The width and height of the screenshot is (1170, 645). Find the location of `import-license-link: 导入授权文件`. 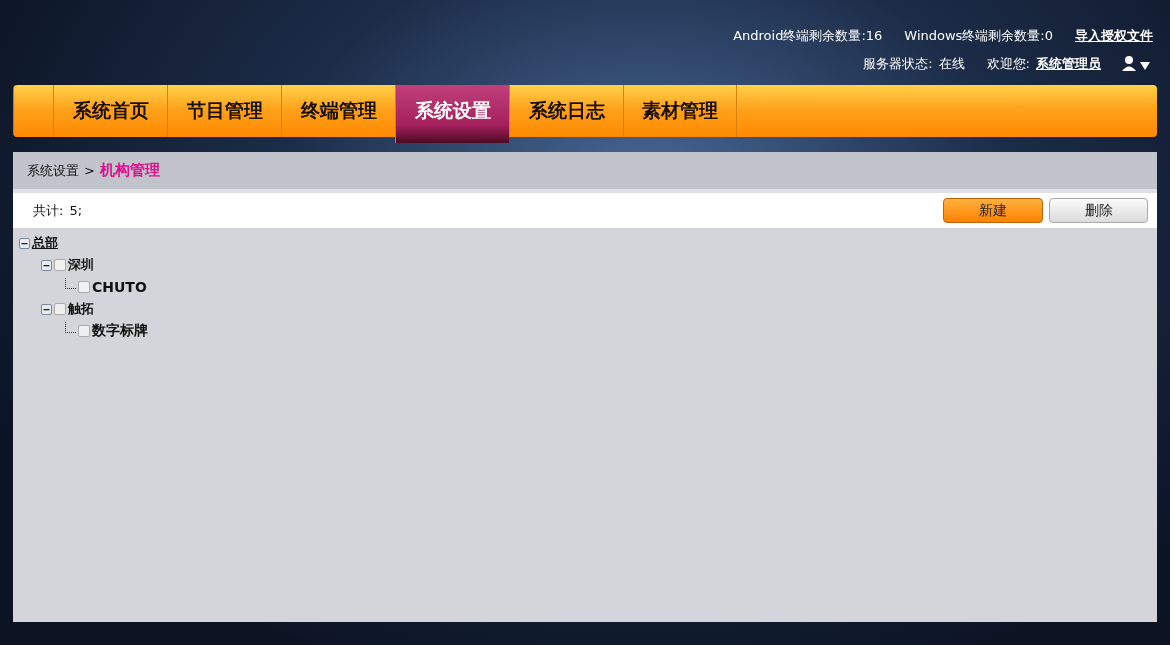

import-license-link: 导入授权文件 is located at coordinates (1114, 36).